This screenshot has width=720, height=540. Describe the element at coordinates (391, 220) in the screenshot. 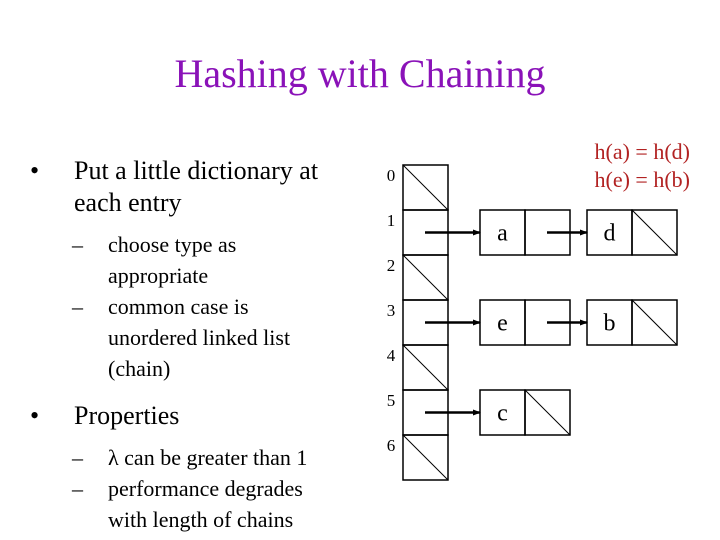

I see `slot-index-label: 1` at that location.